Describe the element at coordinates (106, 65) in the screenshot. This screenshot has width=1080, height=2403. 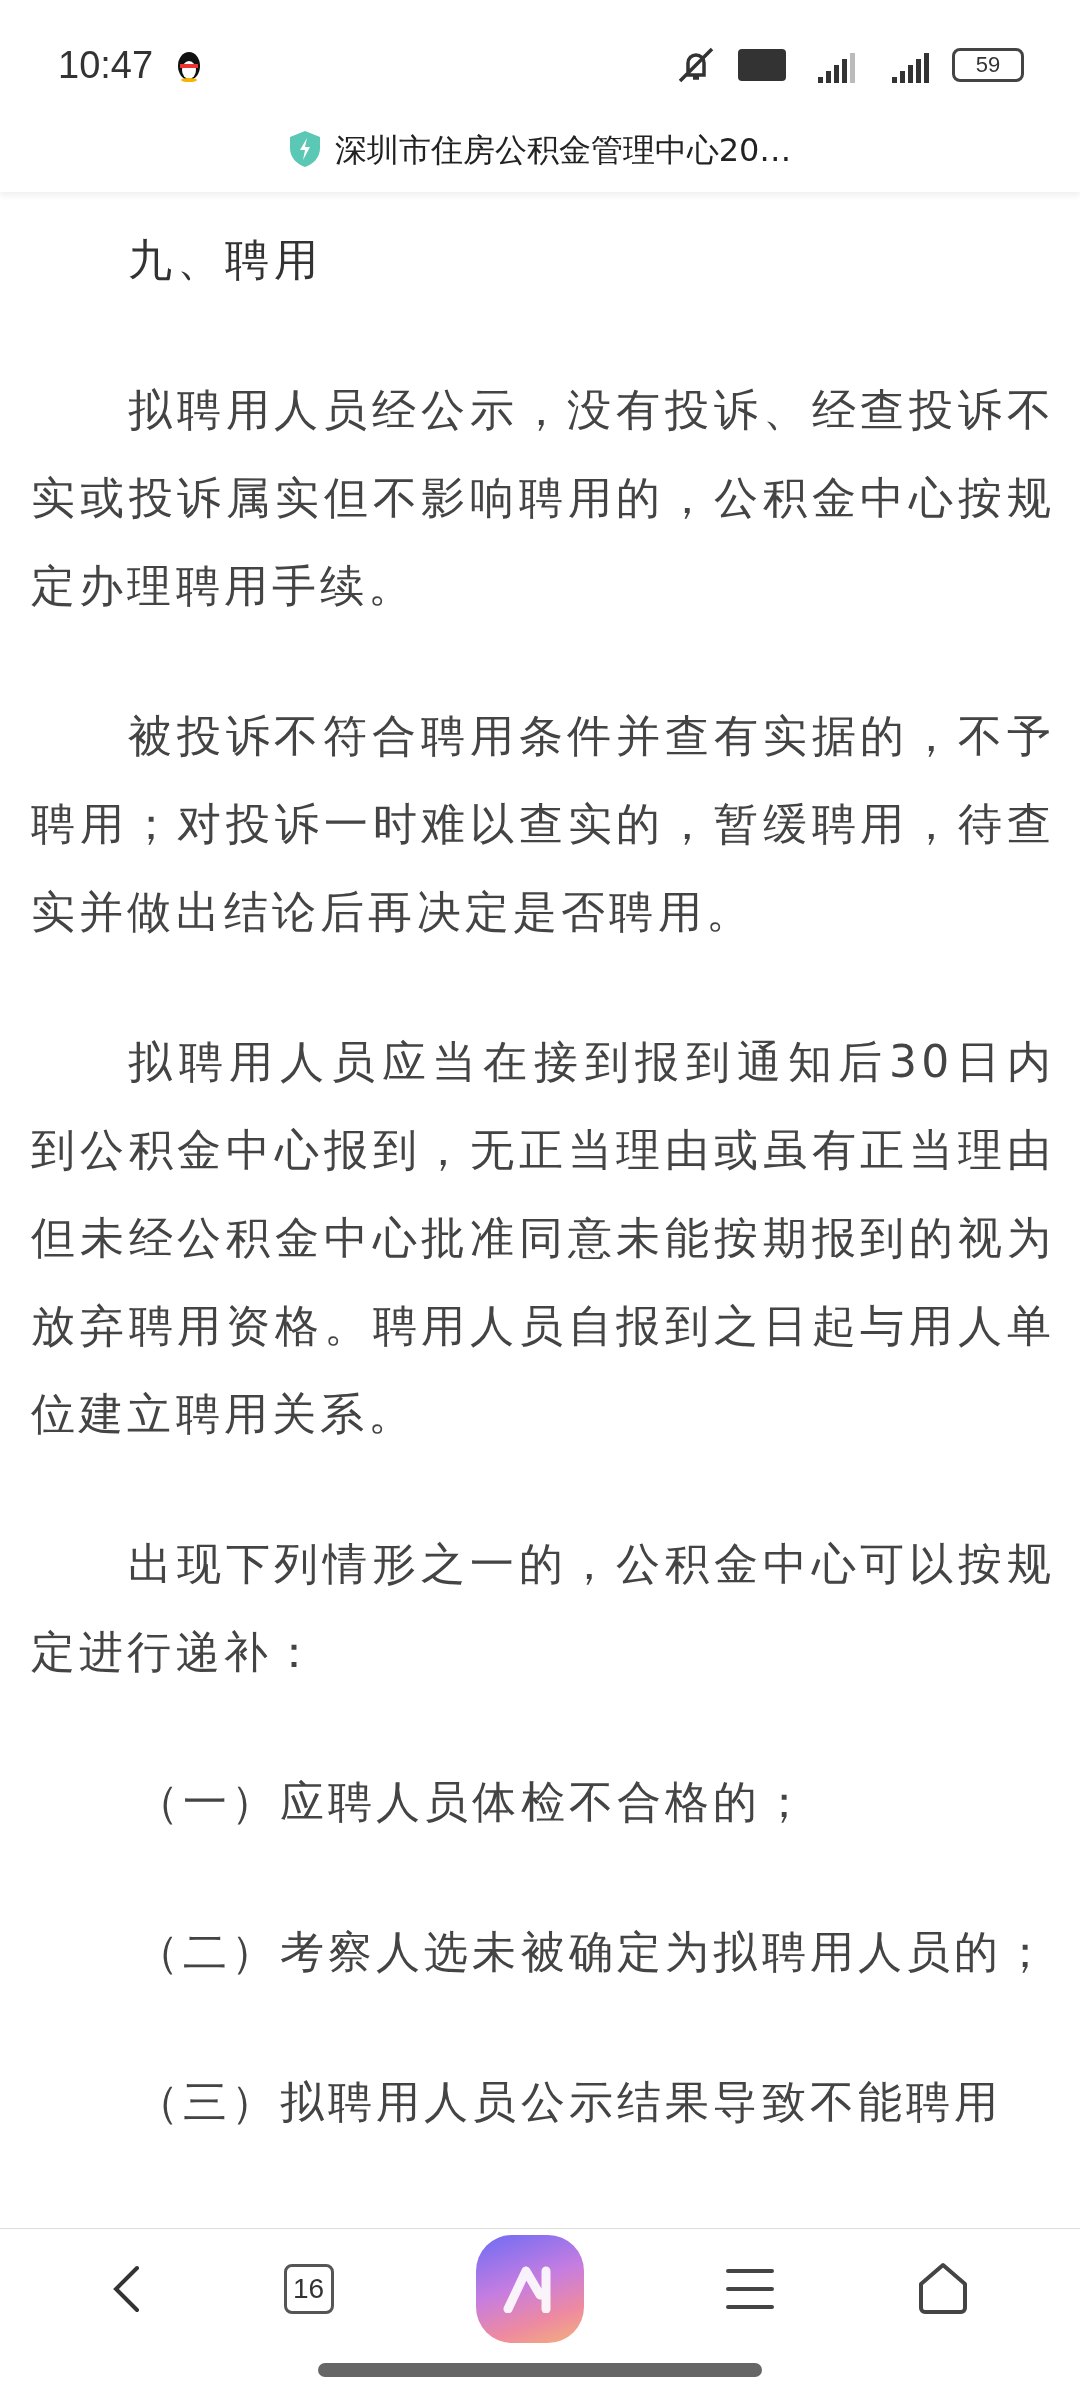
I see `clock-time: 10:47` at that location.